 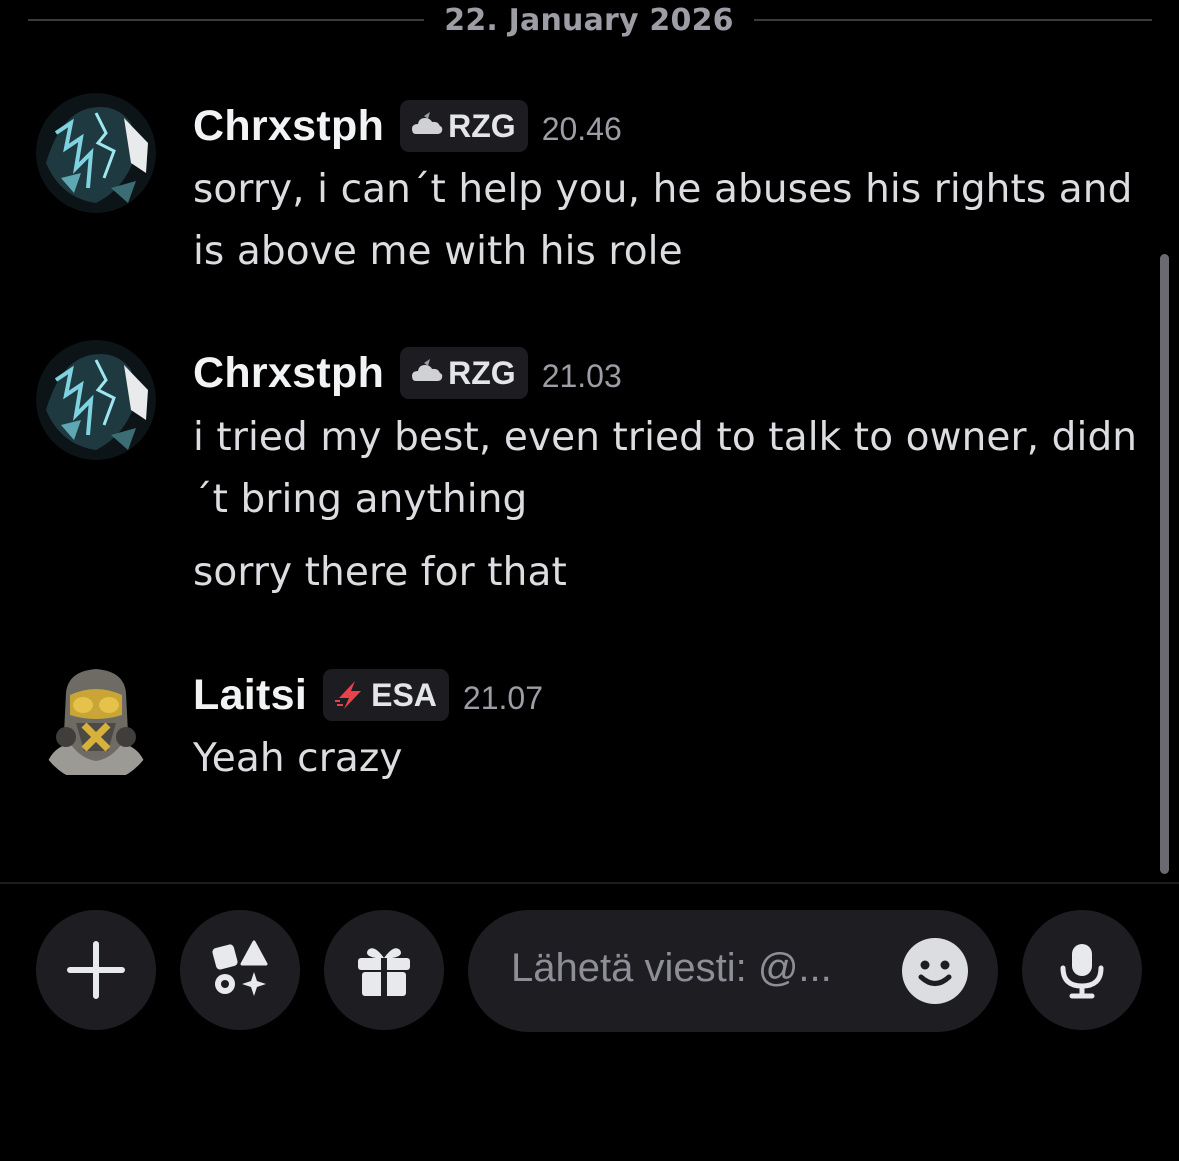 I want to click on microphone-icon, so click(x=1082, y=971).